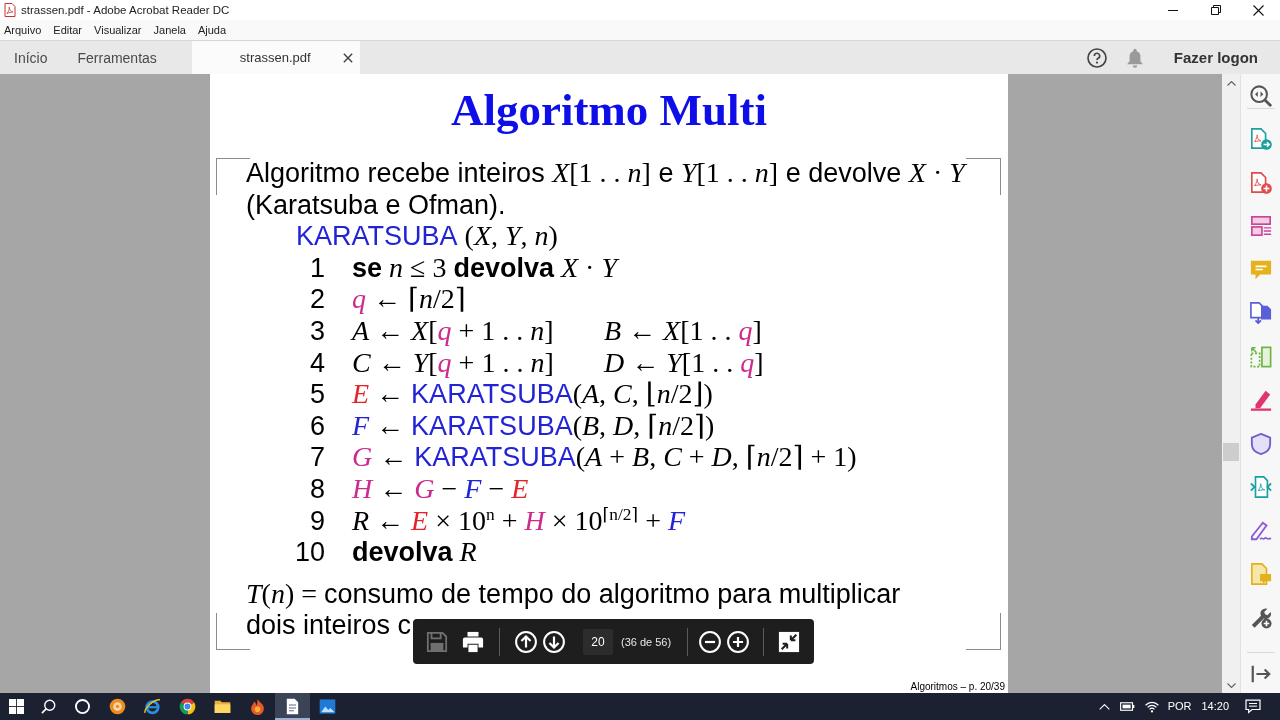  Describe the element at coordinates (519, 521) in the screenshot. I see `code-statement: R ← E × 10$^{n}$ + H × 10$^{⌈n/2⌉}$ + F` at that location.